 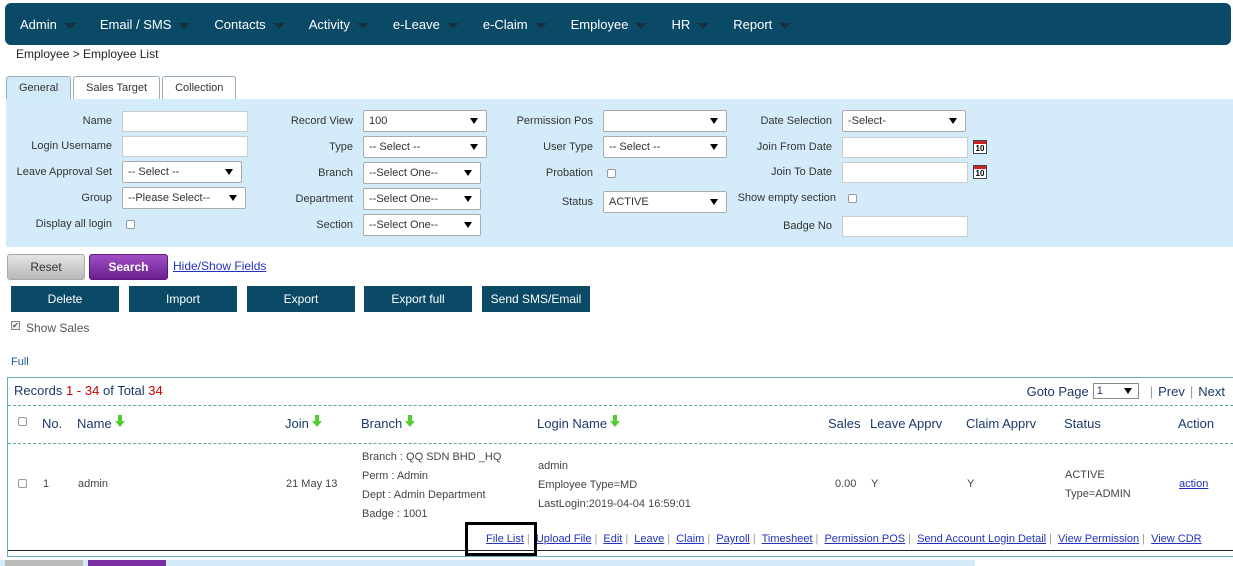 What do you see at coordinates (796, 121) in the screenshot?
I see `date-selection-label: Date Selection` at bounding box center [796, 121].